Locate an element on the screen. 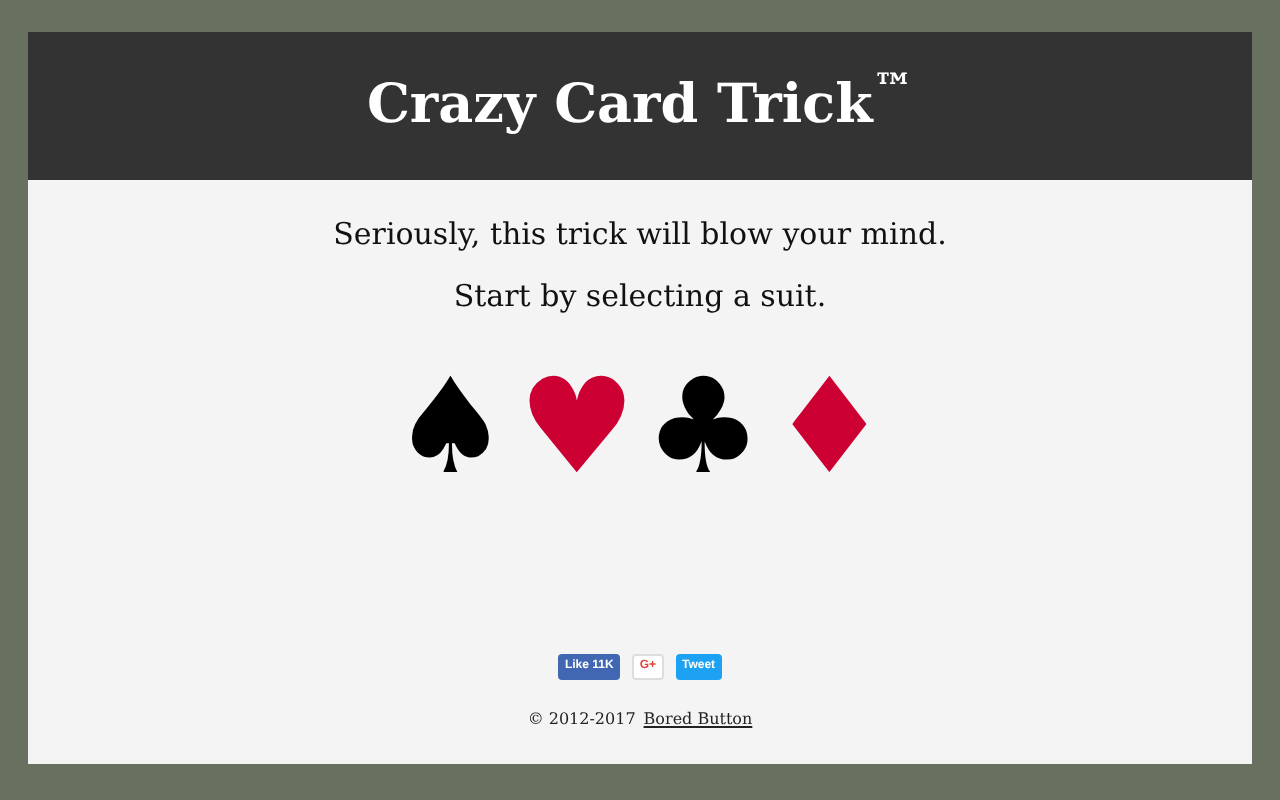  copyright-text: © 2012-2017 is located at coordinates (581, 720).